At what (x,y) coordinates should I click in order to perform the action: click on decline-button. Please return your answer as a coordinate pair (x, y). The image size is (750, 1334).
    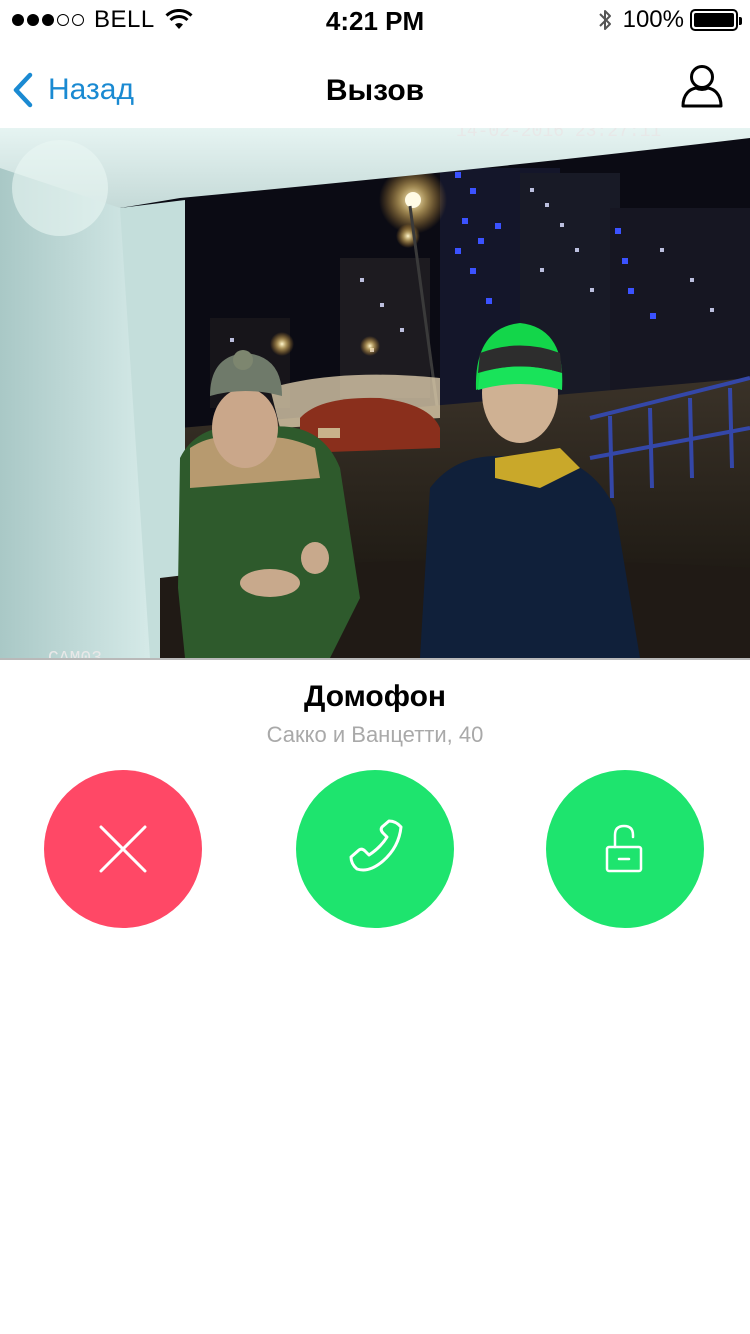
    Looking at the image, I should click on (123, 849).